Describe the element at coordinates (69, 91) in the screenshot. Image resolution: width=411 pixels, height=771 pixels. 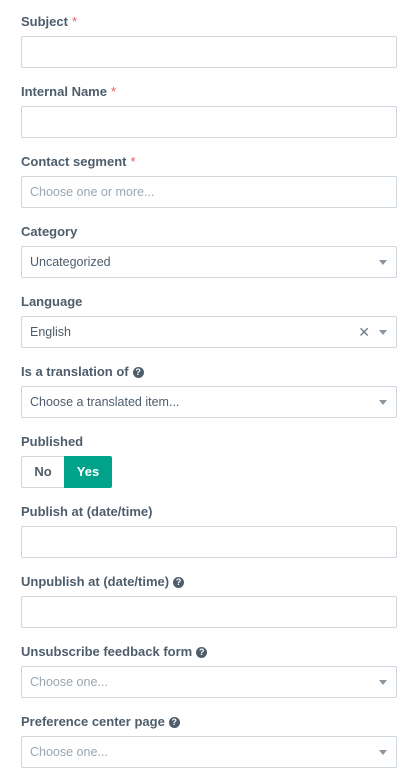
I see `internal-name-label: Internal Name *` at that location.